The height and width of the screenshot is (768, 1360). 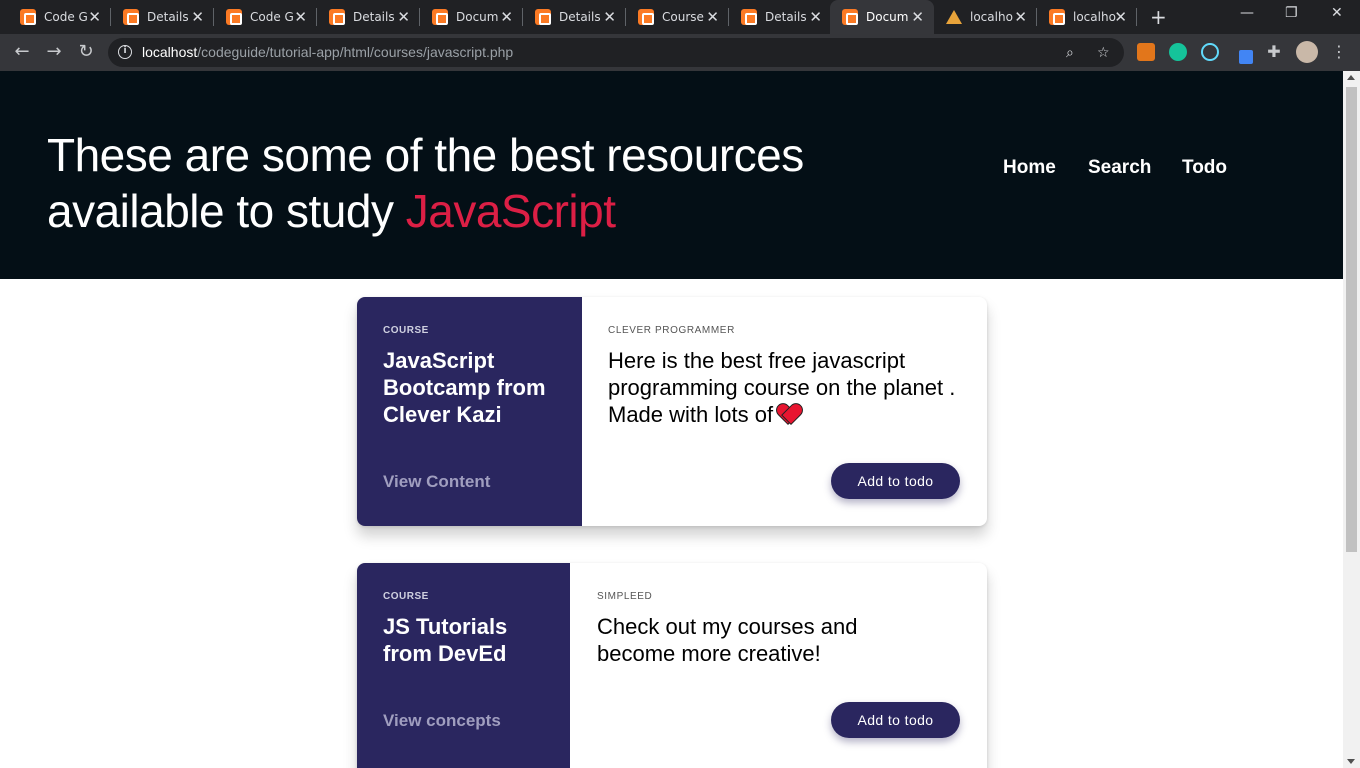 I want to click on page-scrollbar, so click(x=1351, y=419).